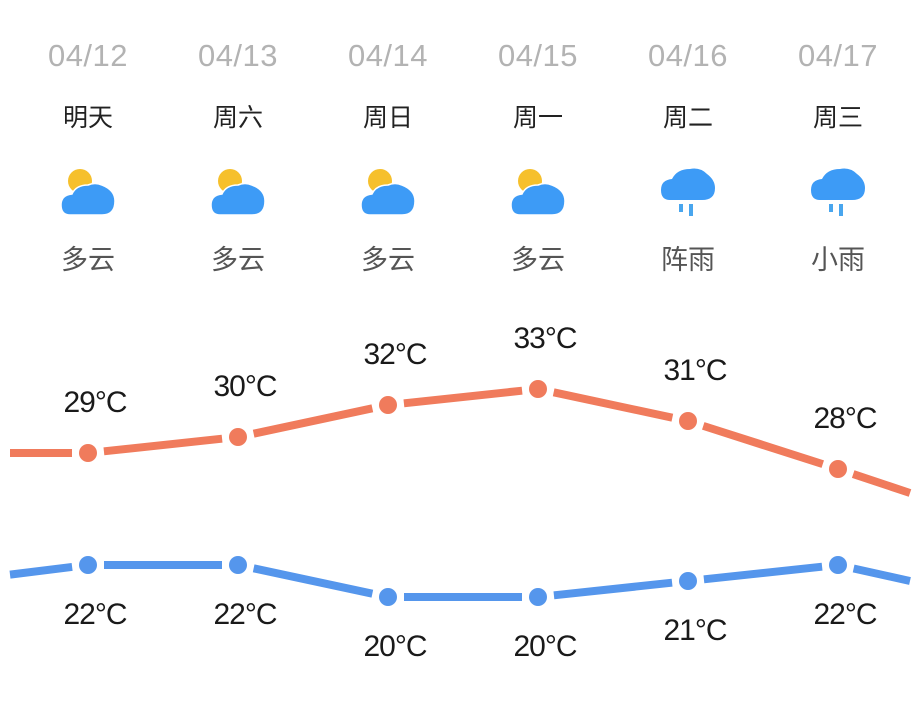  I want to click on high-temp-label: 29°C, so click(94, 402).